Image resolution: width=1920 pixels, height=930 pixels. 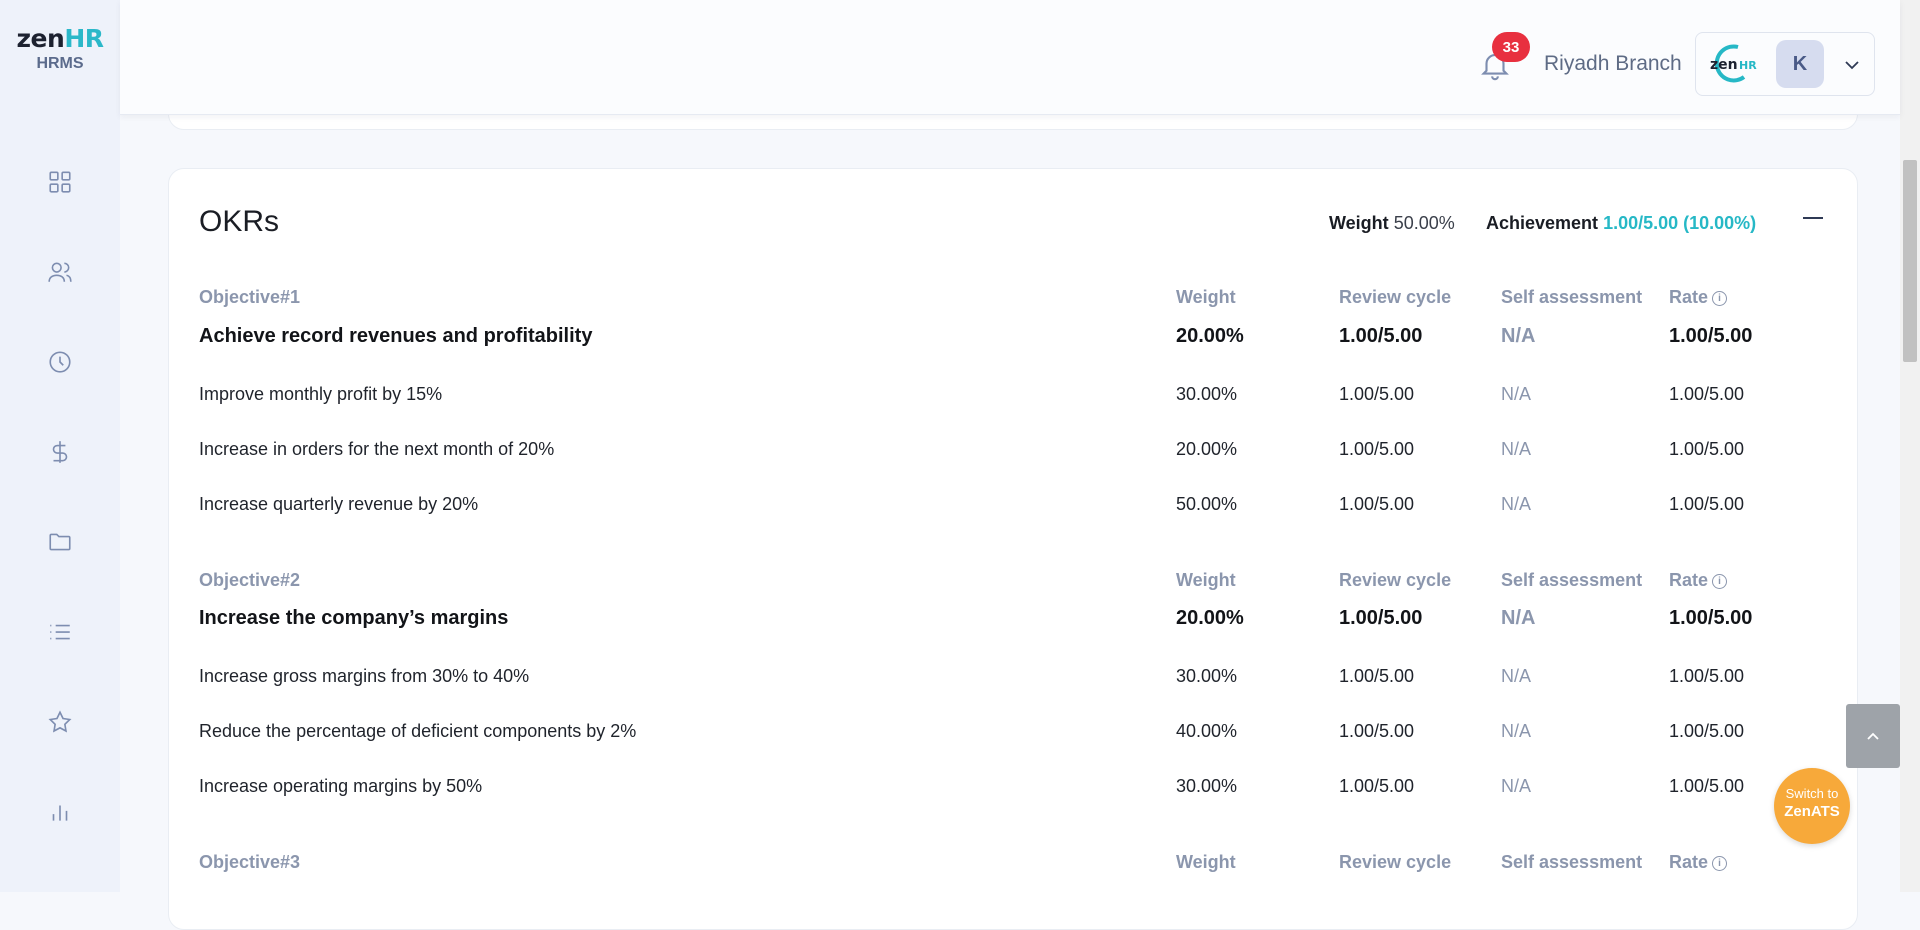 I want to click on dollar-icon, so click(x=60, y=452).